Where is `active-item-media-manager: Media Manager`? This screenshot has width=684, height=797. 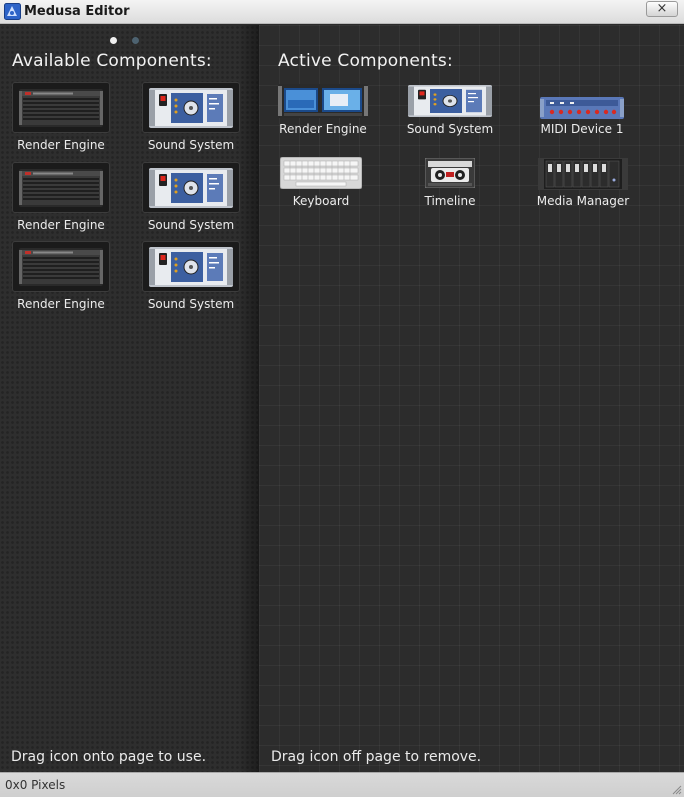 active-item-media-manager: Media Manager is located at coordinates (583, 184).